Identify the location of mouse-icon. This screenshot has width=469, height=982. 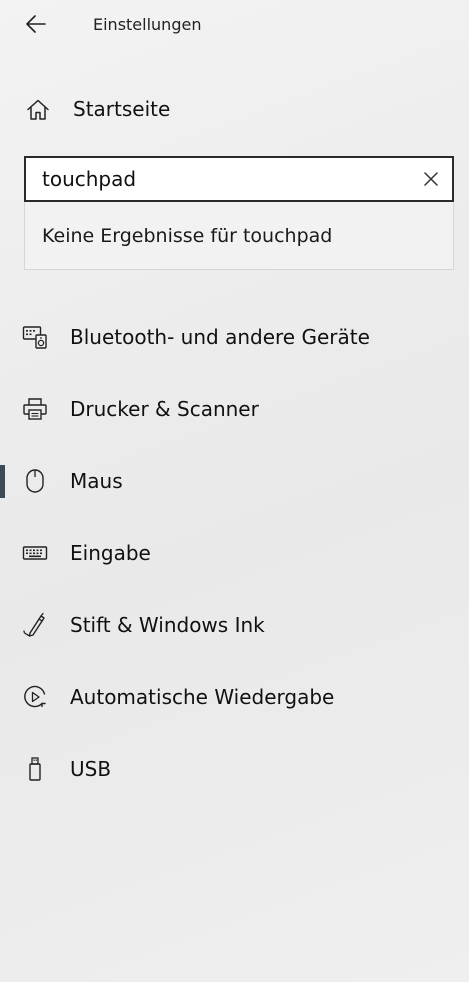
(35, 481).